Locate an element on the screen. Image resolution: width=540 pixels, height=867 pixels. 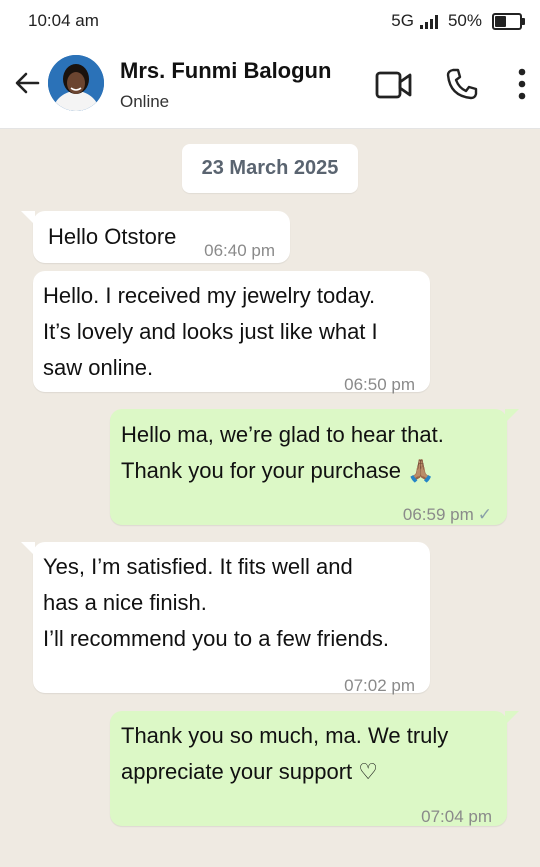
battery-percent: 50% is located at coordinates (464, 20).